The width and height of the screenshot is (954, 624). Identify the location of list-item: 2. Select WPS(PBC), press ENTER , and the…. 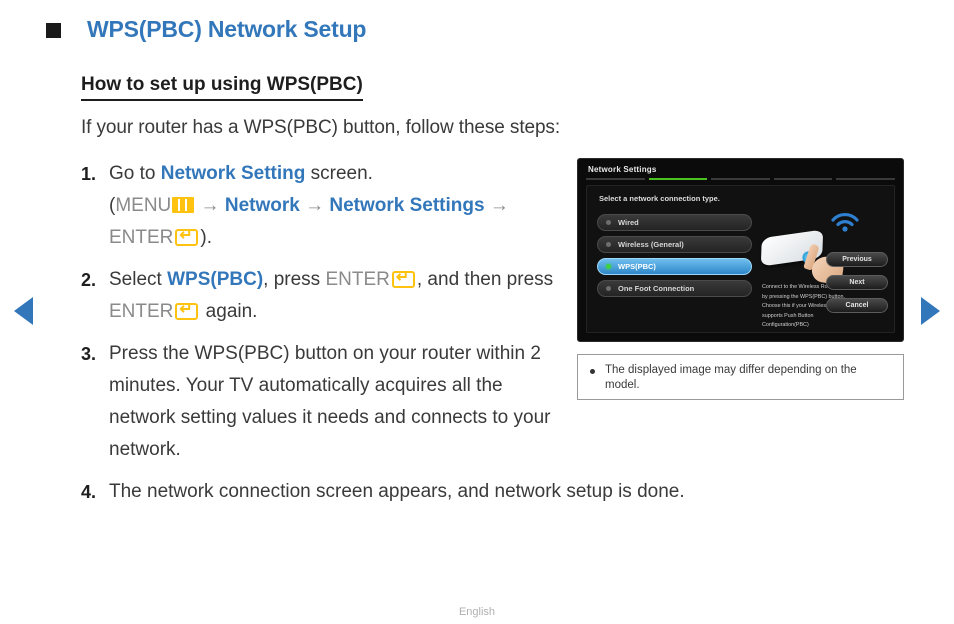
(321, 296).